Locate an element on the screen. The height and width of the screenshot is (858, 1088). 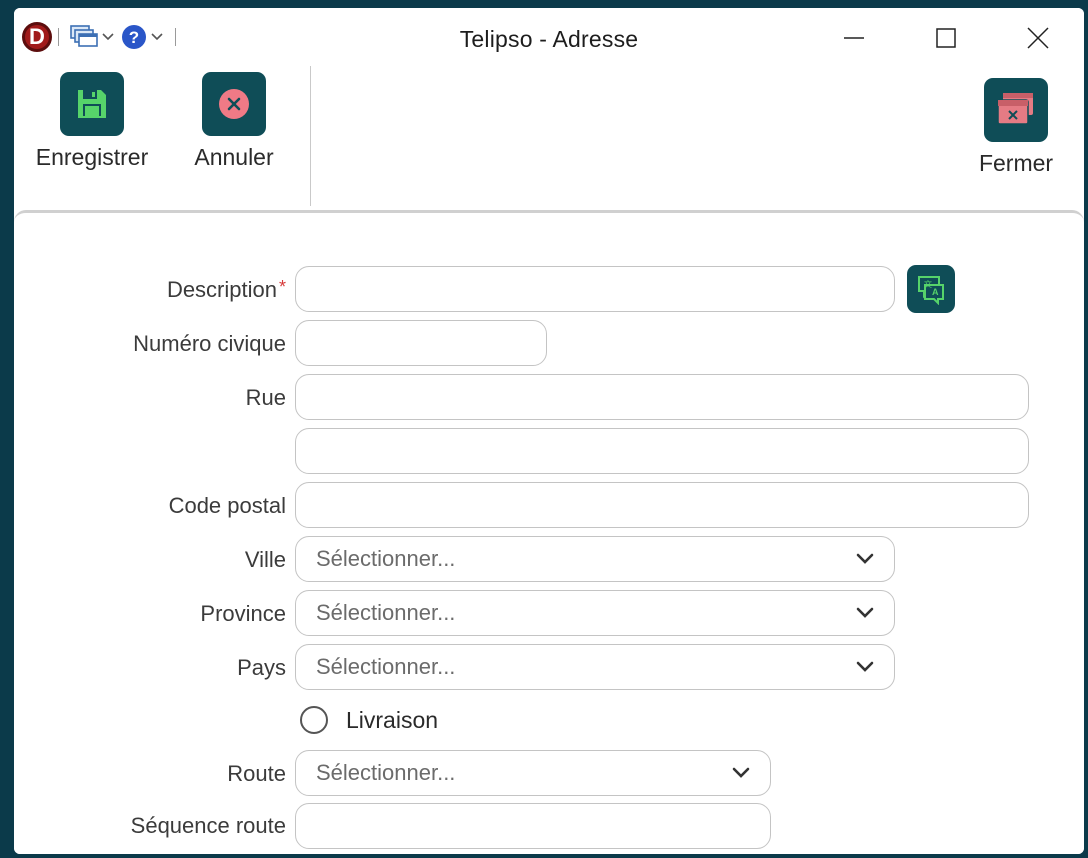
close-window-icon is located at coordinates (1015, 109).